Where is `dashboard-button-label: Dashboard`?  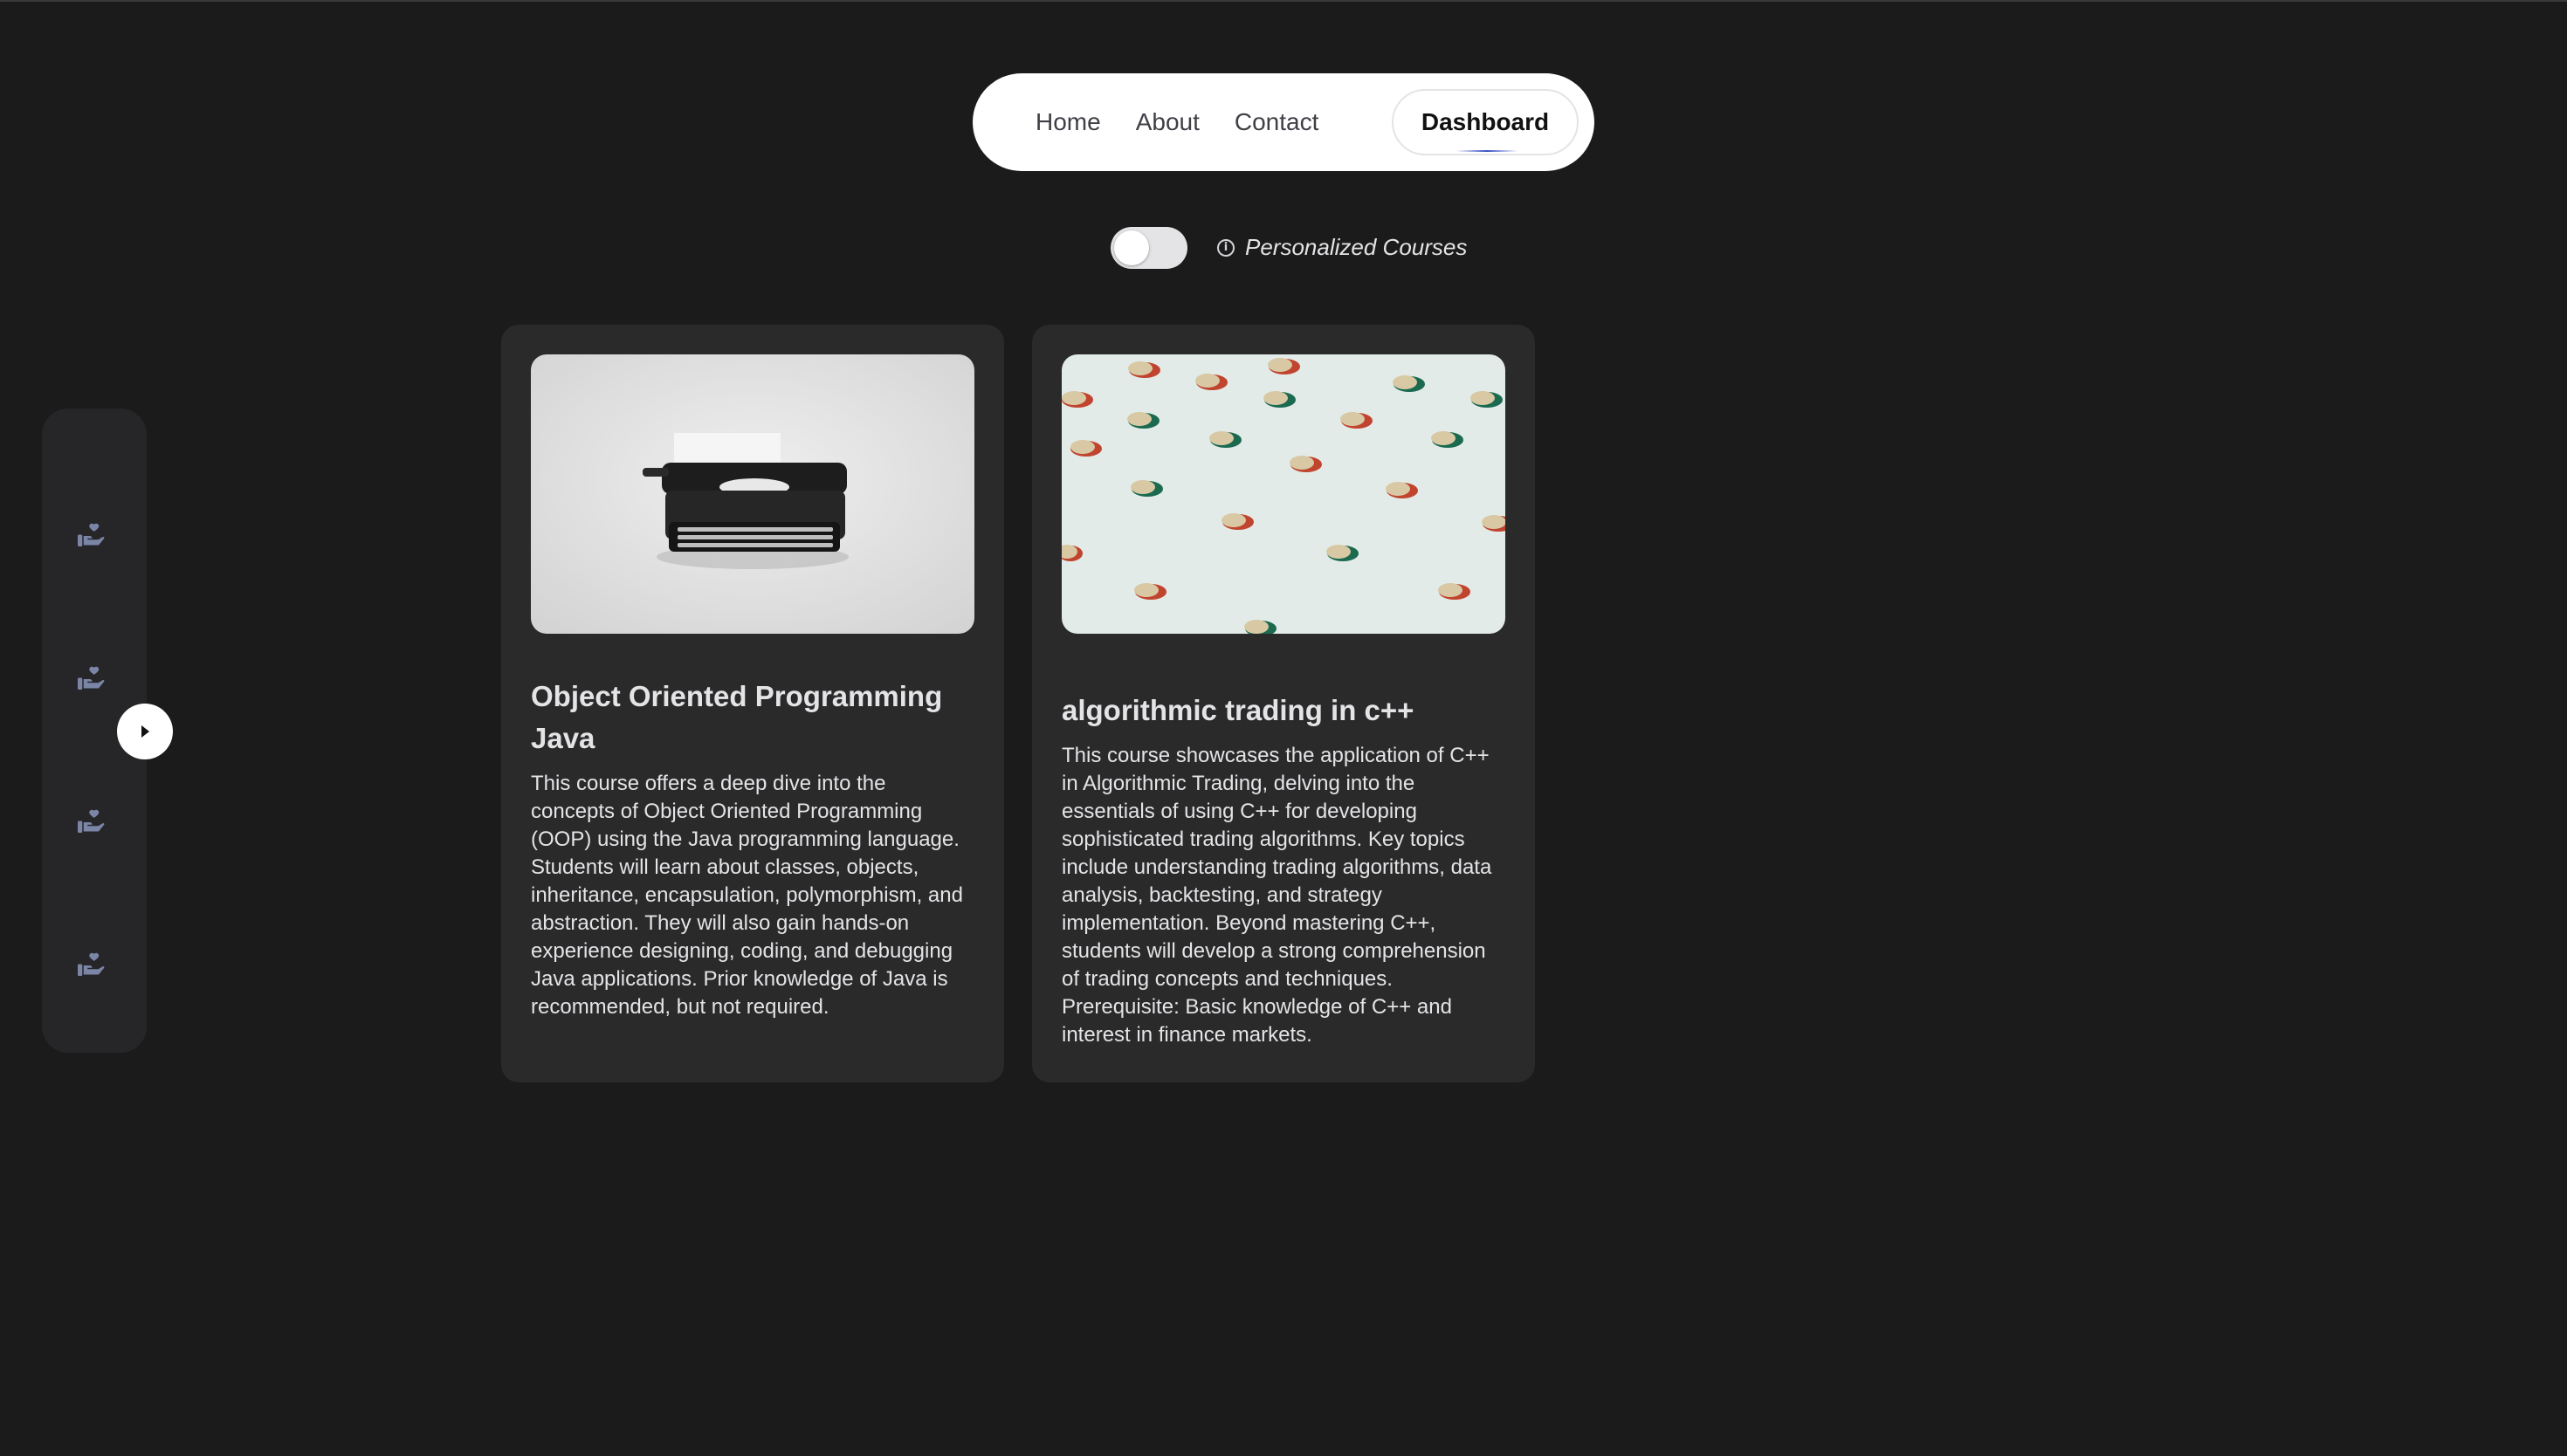 dashboard-button-label: Dashboard is located at coordinates (1485, 121).